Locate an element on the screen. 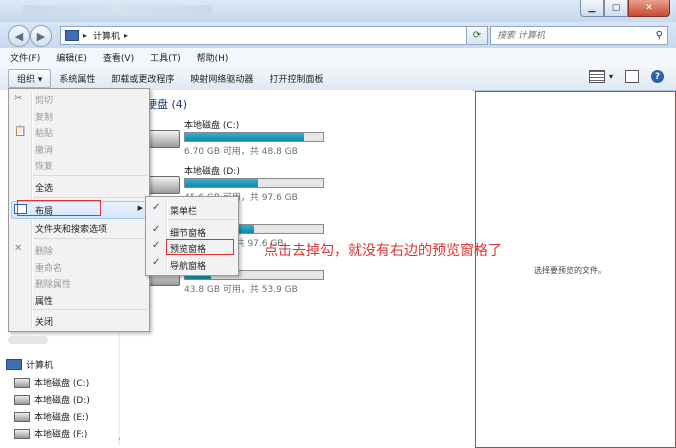 Image resolution: width=676 pixels, height=448 pixels. window-controls: ▁ ▢ ✕ is located at coordinates (625, 8).